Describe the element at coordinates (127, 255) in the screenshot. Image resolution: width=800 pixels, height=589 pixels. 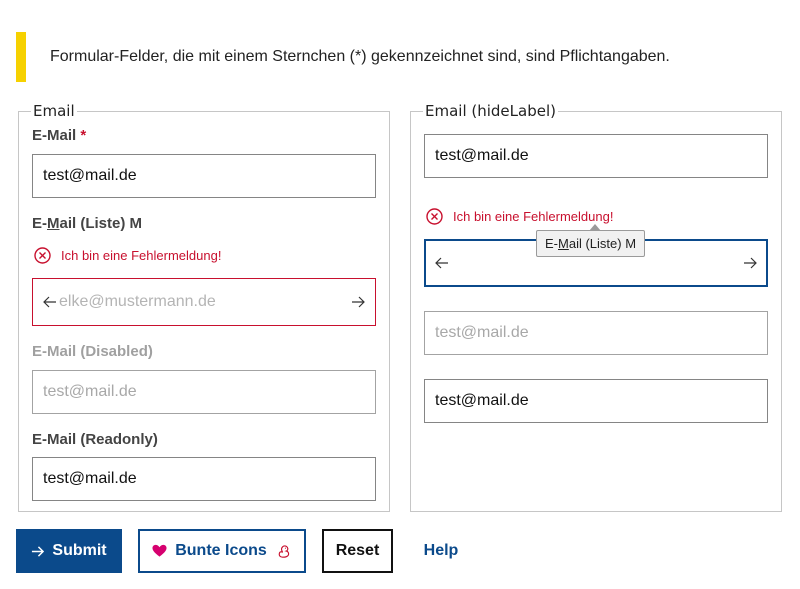
I see `email-list-error: Ich bin eine Fehlermeldung!` at that location.